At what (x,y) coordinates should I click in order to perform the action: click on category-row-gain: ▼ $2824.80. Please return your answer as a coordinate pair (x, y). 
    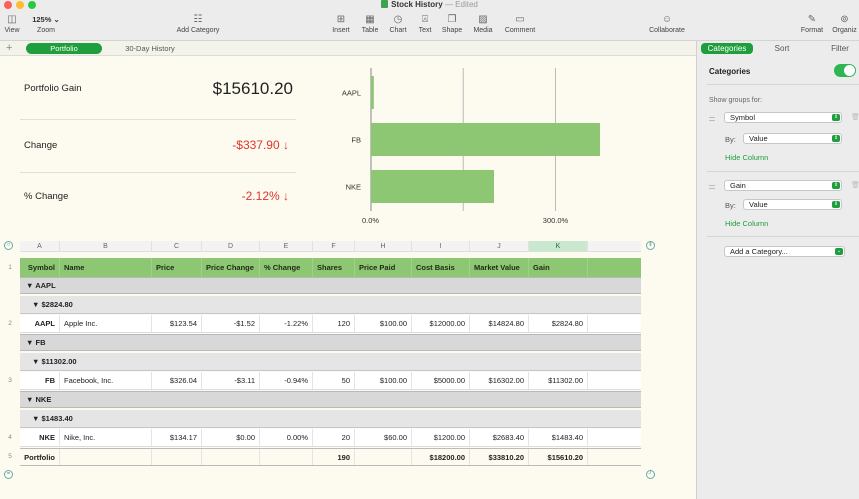
    Looking at the image, I should click on (330, 305).